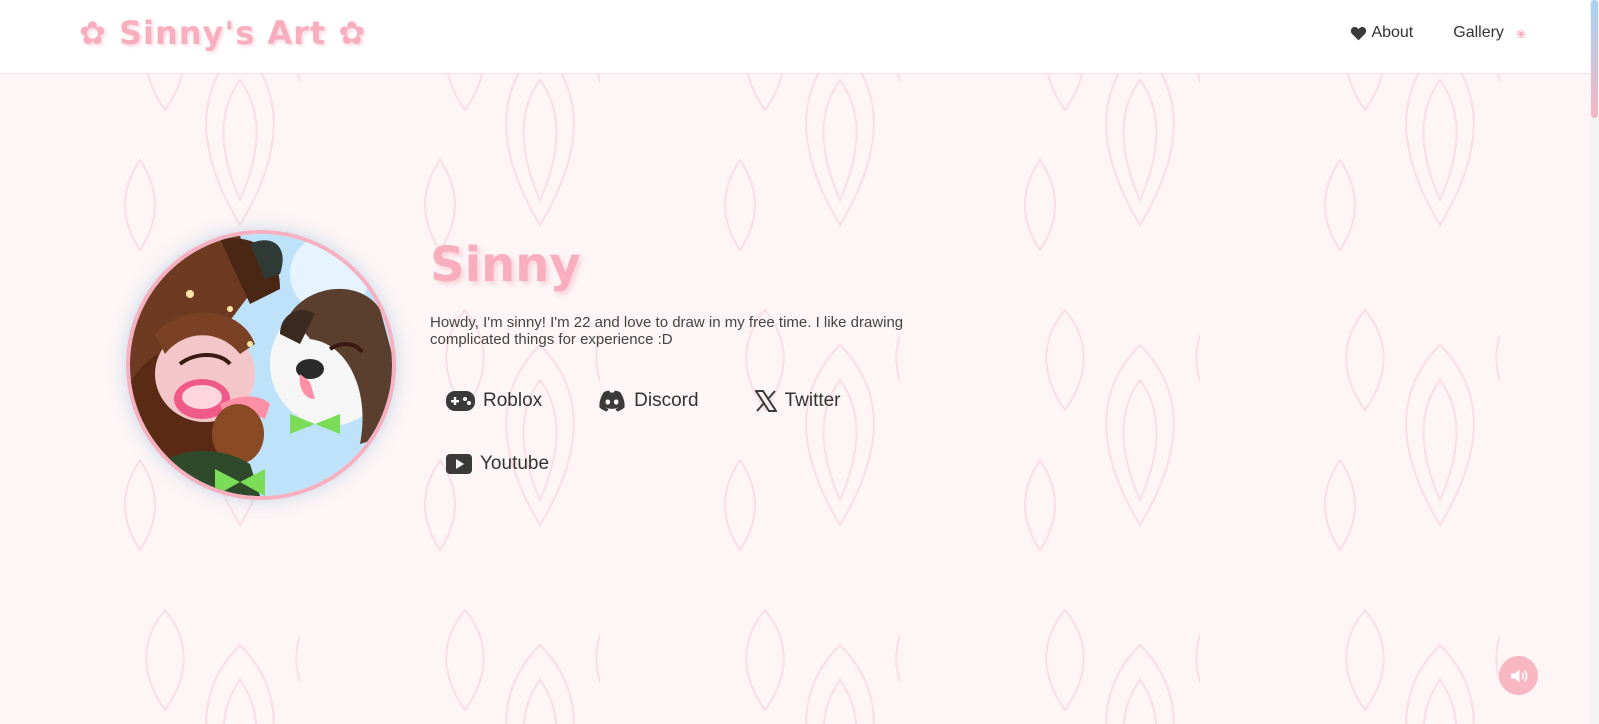 The height and width of the screenshot is (724, 1599). What do you see at coordinates (799, 37) in the screenshot?
I see `top-navbar: ✿ Sinny's Art ✿ About Gallery ❀` at bounding box center [799, 37].